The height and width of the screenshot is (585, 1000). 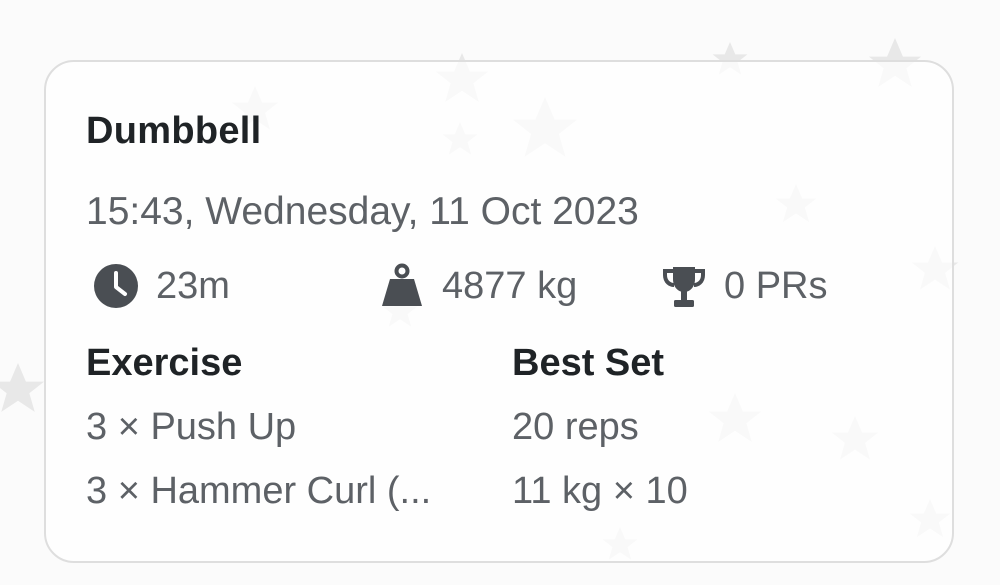 I want to click on workout-datetime: 15:43, Wednesday, 11 Oct 2023, so click(x=362, y=211).